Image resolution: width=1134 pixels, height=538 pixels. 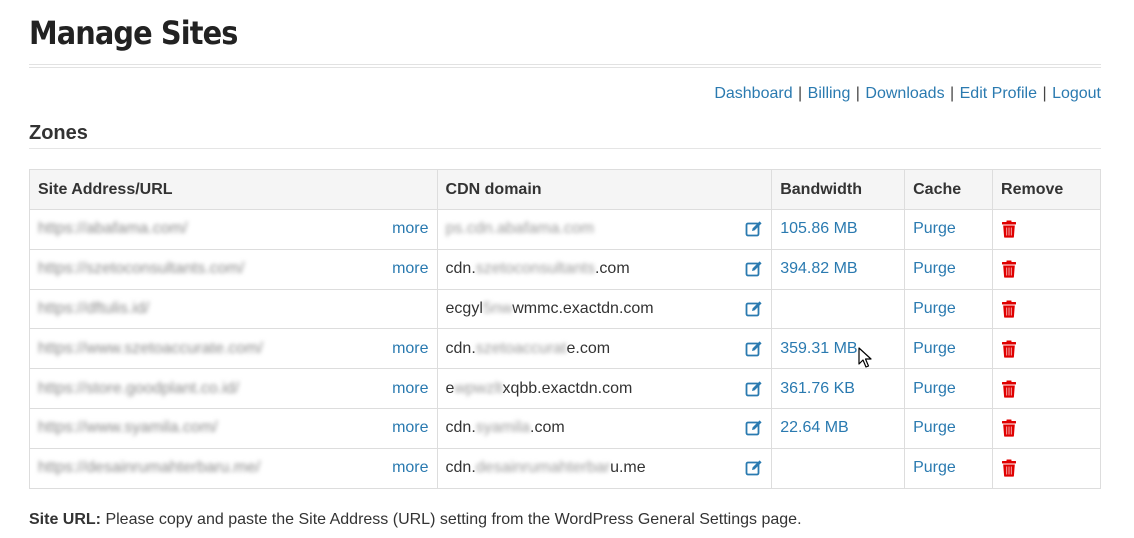 I want to click on header-bandwidth: Bandwidth, so click(x=838, y=189).